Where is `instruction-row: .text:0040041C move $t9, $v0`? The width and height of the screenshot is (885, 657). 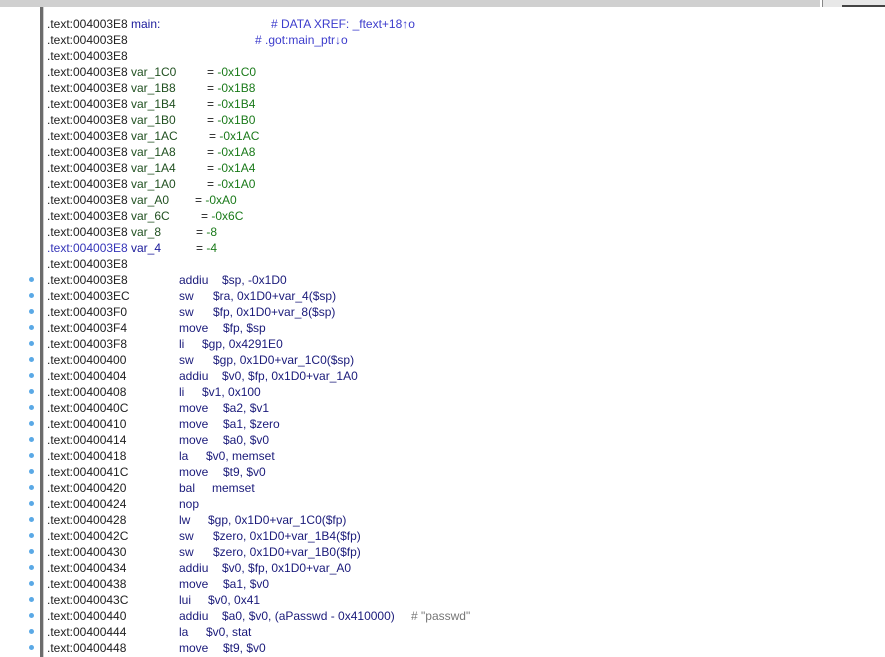
instruction-row: .text:0040041C move $t9, $v0 is located at coordinates (442, 472).